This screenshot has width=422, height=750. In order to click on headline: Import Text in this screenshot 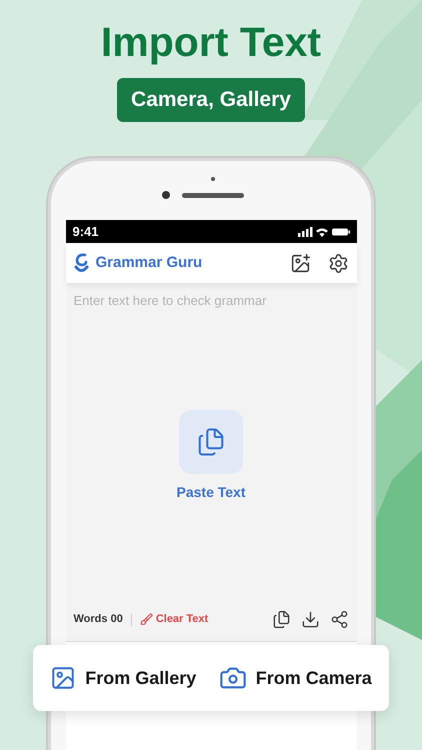, I will do `click(211, 42)`.